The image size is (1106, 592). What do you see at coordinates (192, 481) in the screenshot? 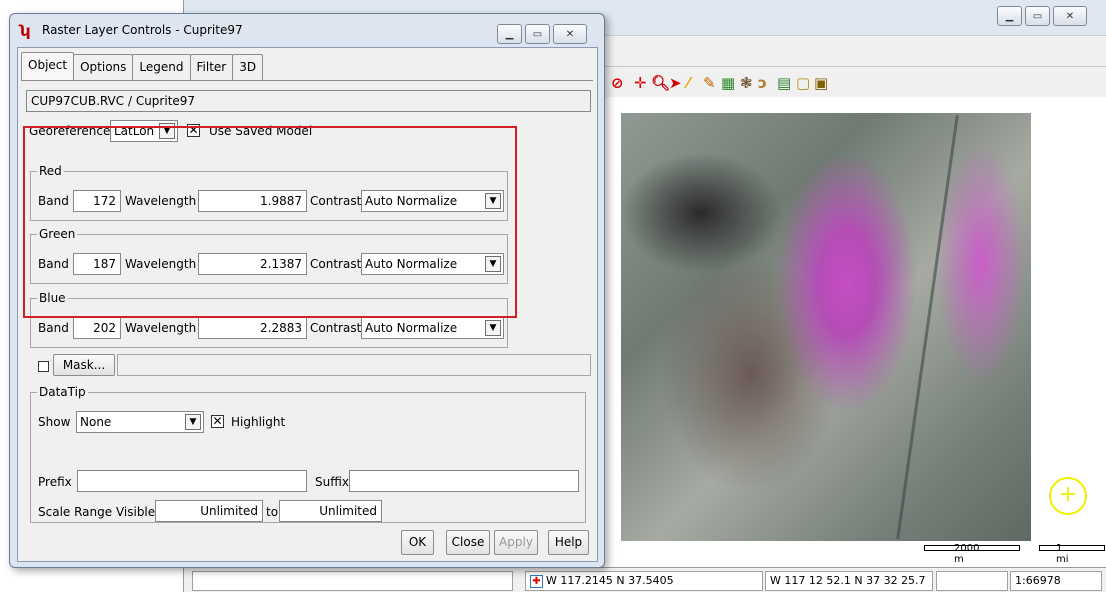
I see `prefix-input` at bounding box center [192, 481].